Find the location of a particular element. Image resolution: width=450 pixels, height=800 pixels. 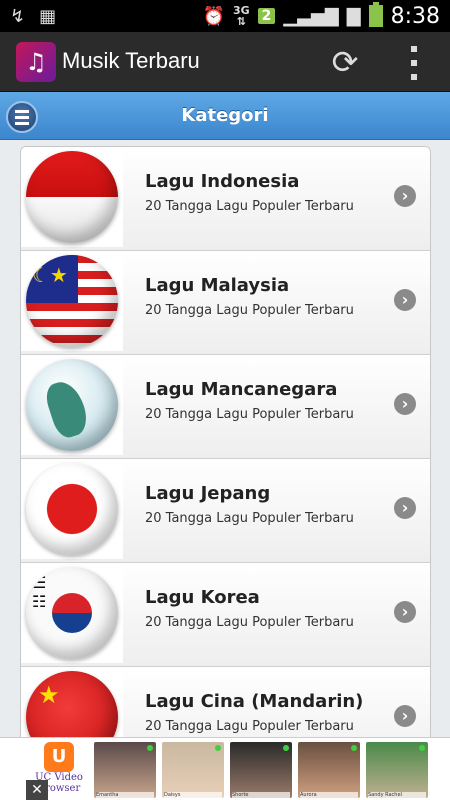

list-item-title: Lagu Indonesia is located at coordinates (222, 181).